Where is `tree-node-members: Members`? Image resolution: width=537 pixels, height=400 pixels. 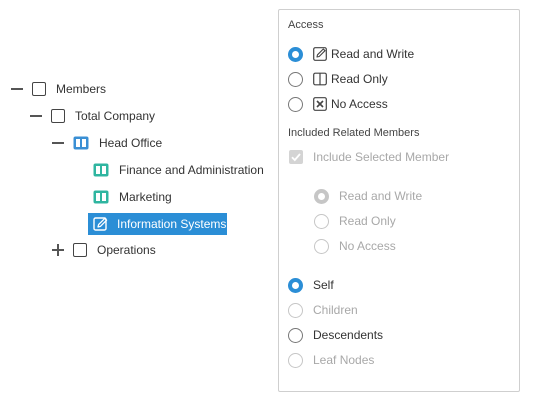
tree-node-members: Members is located at coordinates (58, 89).